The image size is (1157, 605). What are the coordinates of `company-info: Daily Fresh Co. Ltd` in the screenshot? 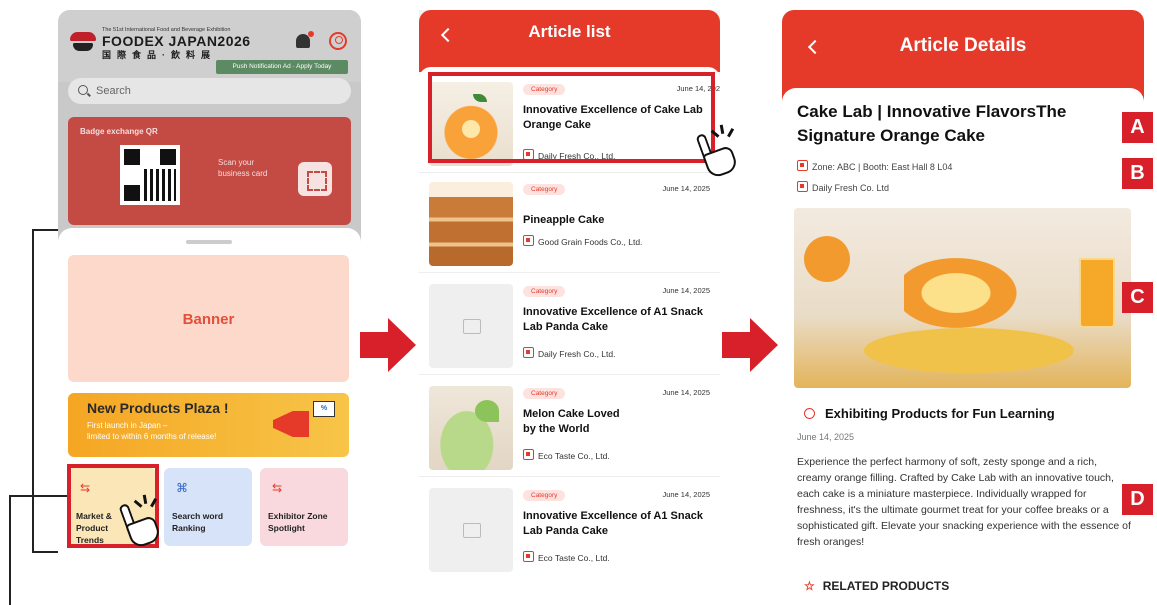 It's located at (843, 187).